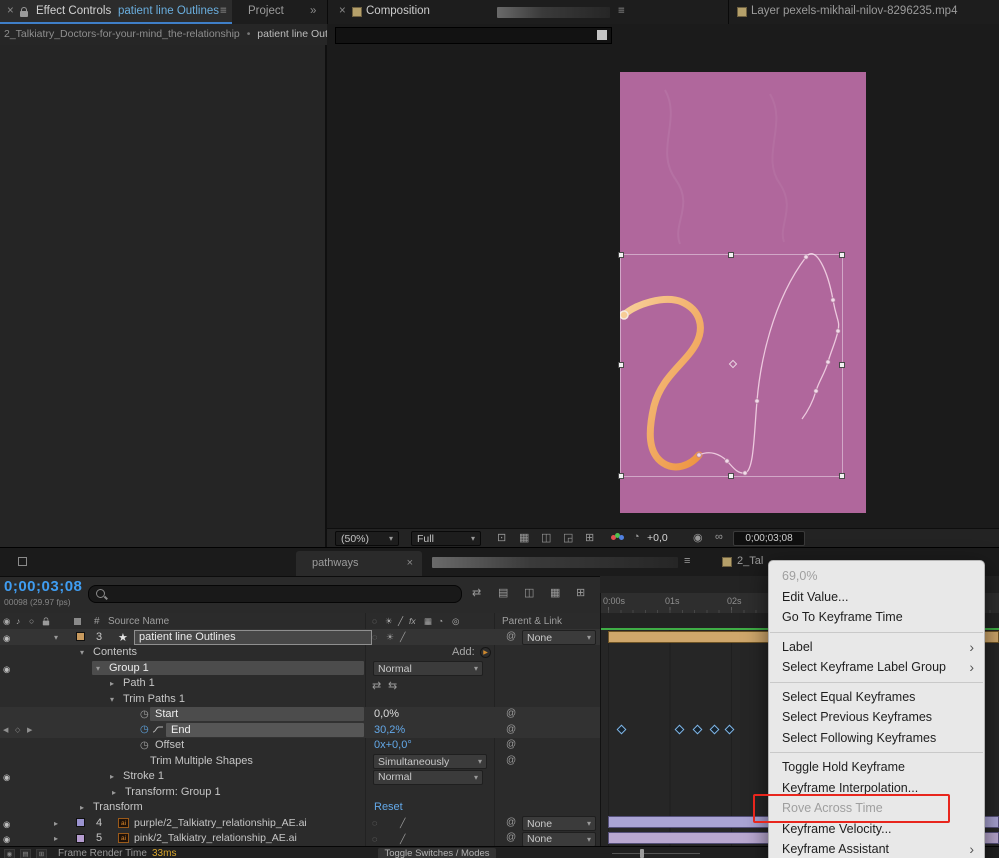 This screenshot has width=999, height=858. I want to click on collapse-switch: ☀, so click(390, 637).